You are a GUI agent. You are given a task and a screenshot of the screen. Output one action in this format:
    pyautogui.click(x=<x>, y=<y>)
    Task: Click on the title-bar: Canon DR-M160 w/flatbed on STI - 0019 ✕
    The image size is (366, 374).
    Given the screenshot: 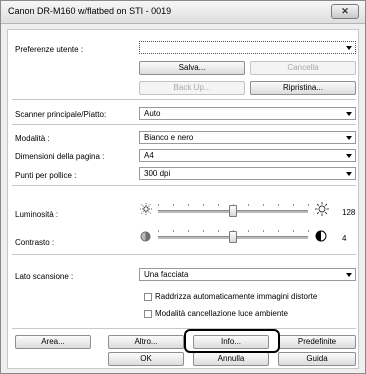 What is the action you would take?
    pyautogui.click(x=183, y=12)
    